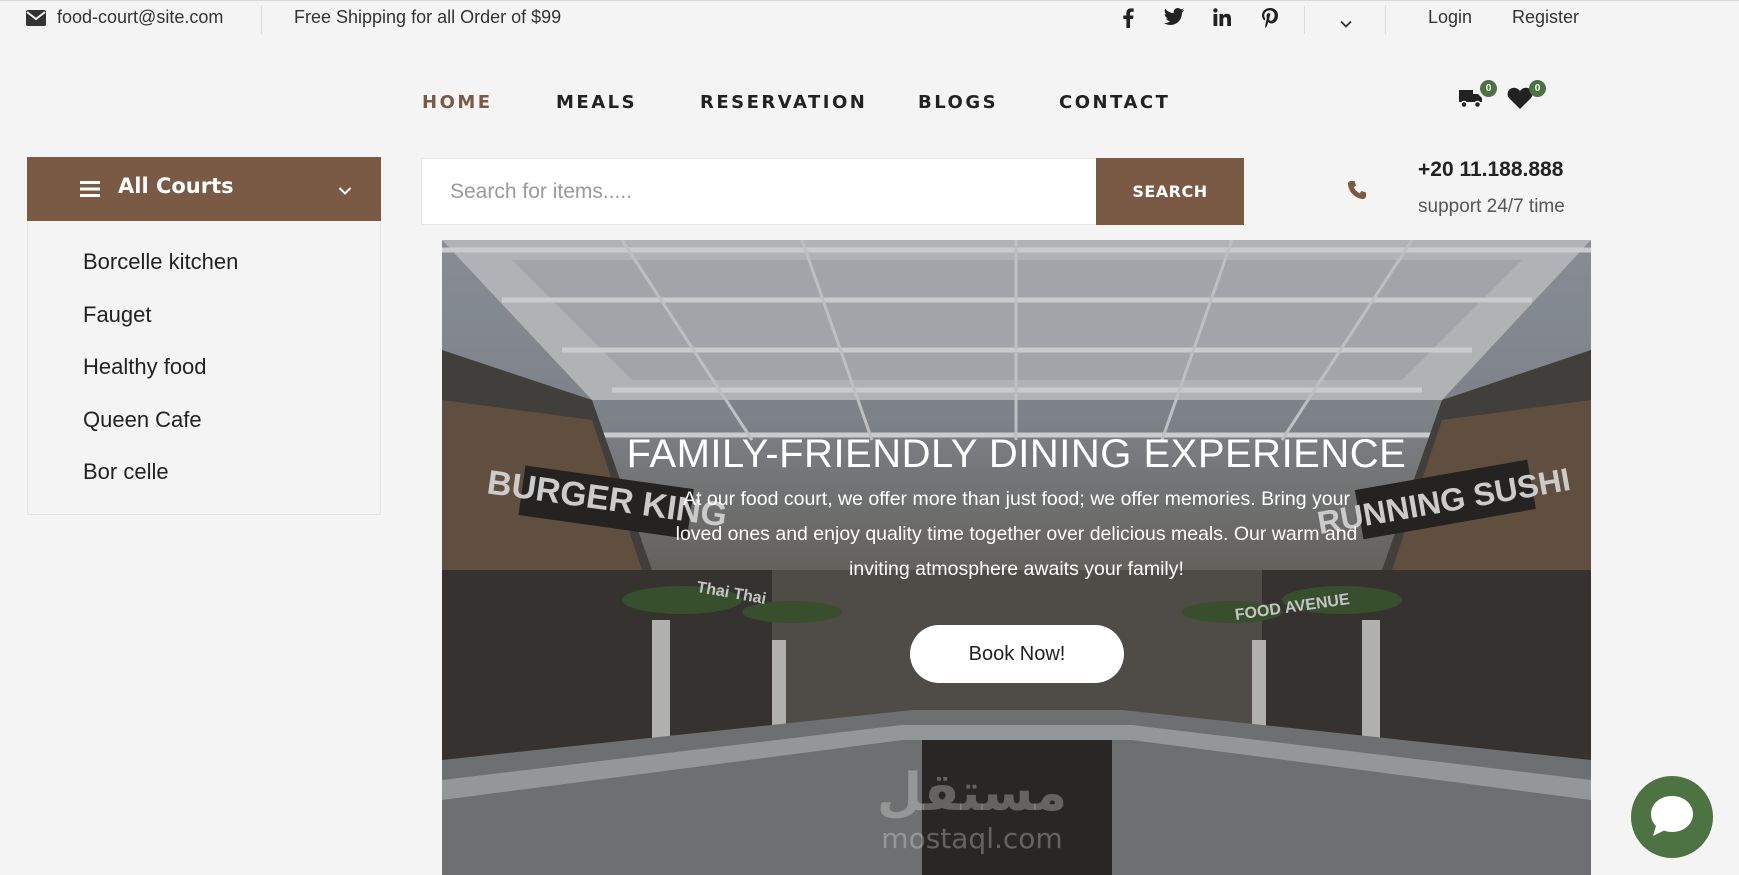 The image size is (1739, 875). Describe the element at coordinates (783, 102) in the screenshot. I see `nav-reservation: RESERVATION` at that location.